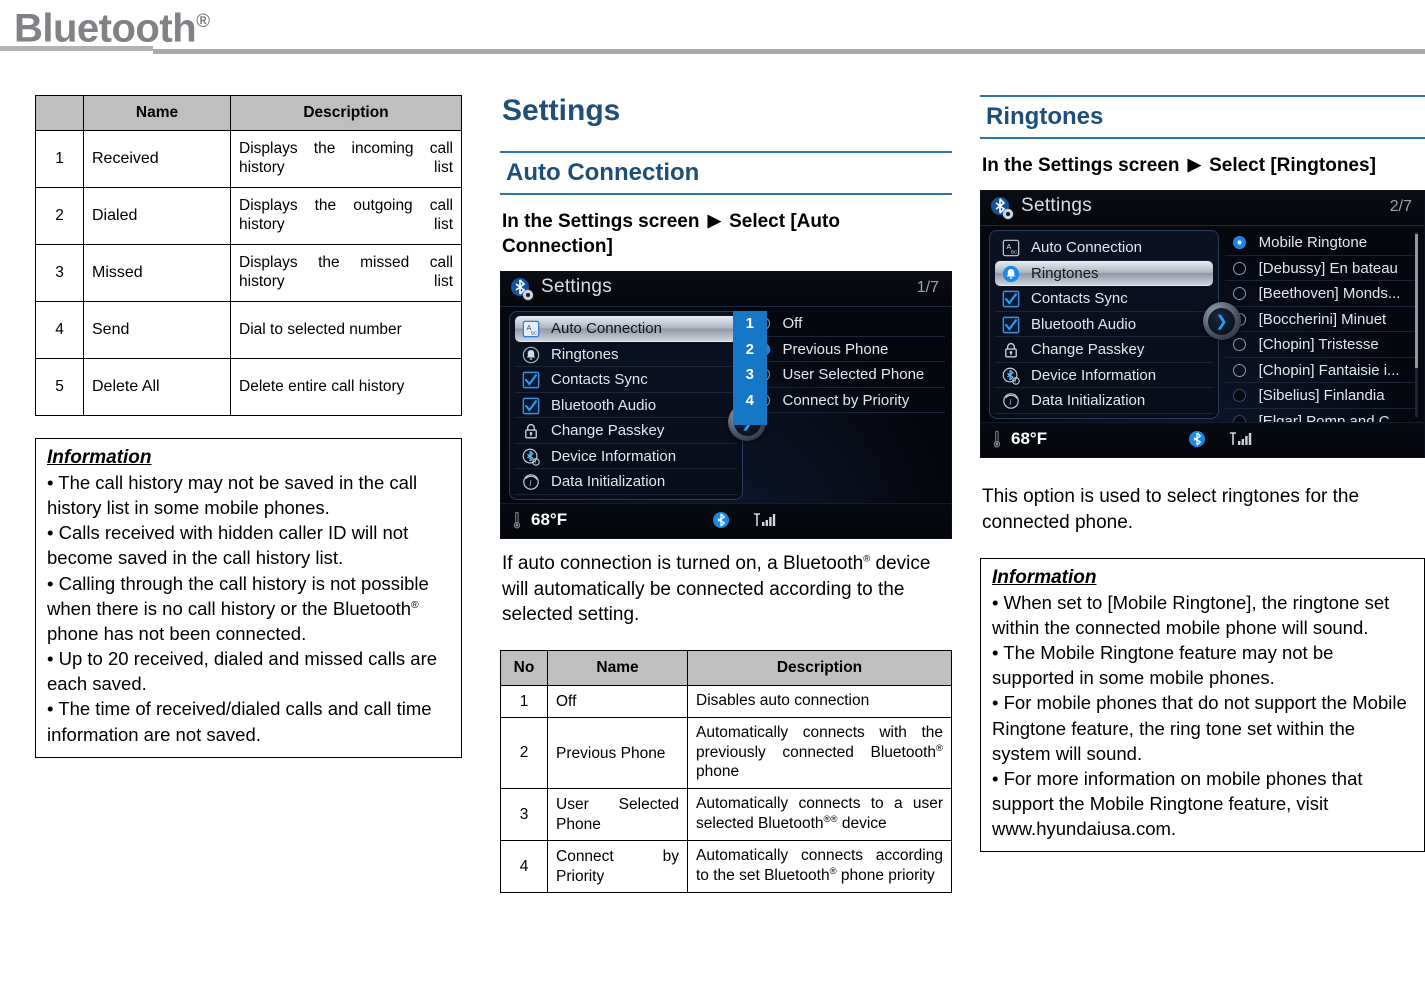 The height and width of the screenshot is (991, 1425). I want to click on bell-icon, so click(1011, 274).